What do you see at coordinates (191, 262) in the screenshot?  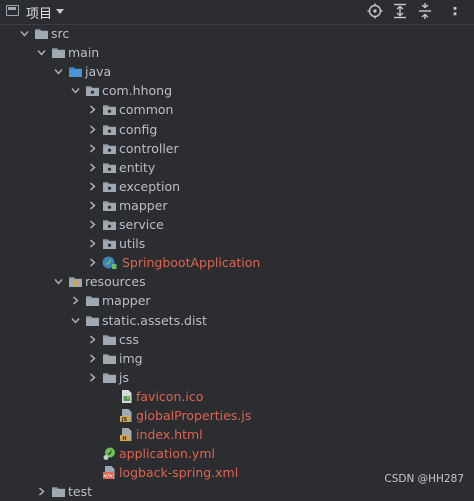 I see `tree-node-label: SpringbootApplication` at bounding box center [191, 262].